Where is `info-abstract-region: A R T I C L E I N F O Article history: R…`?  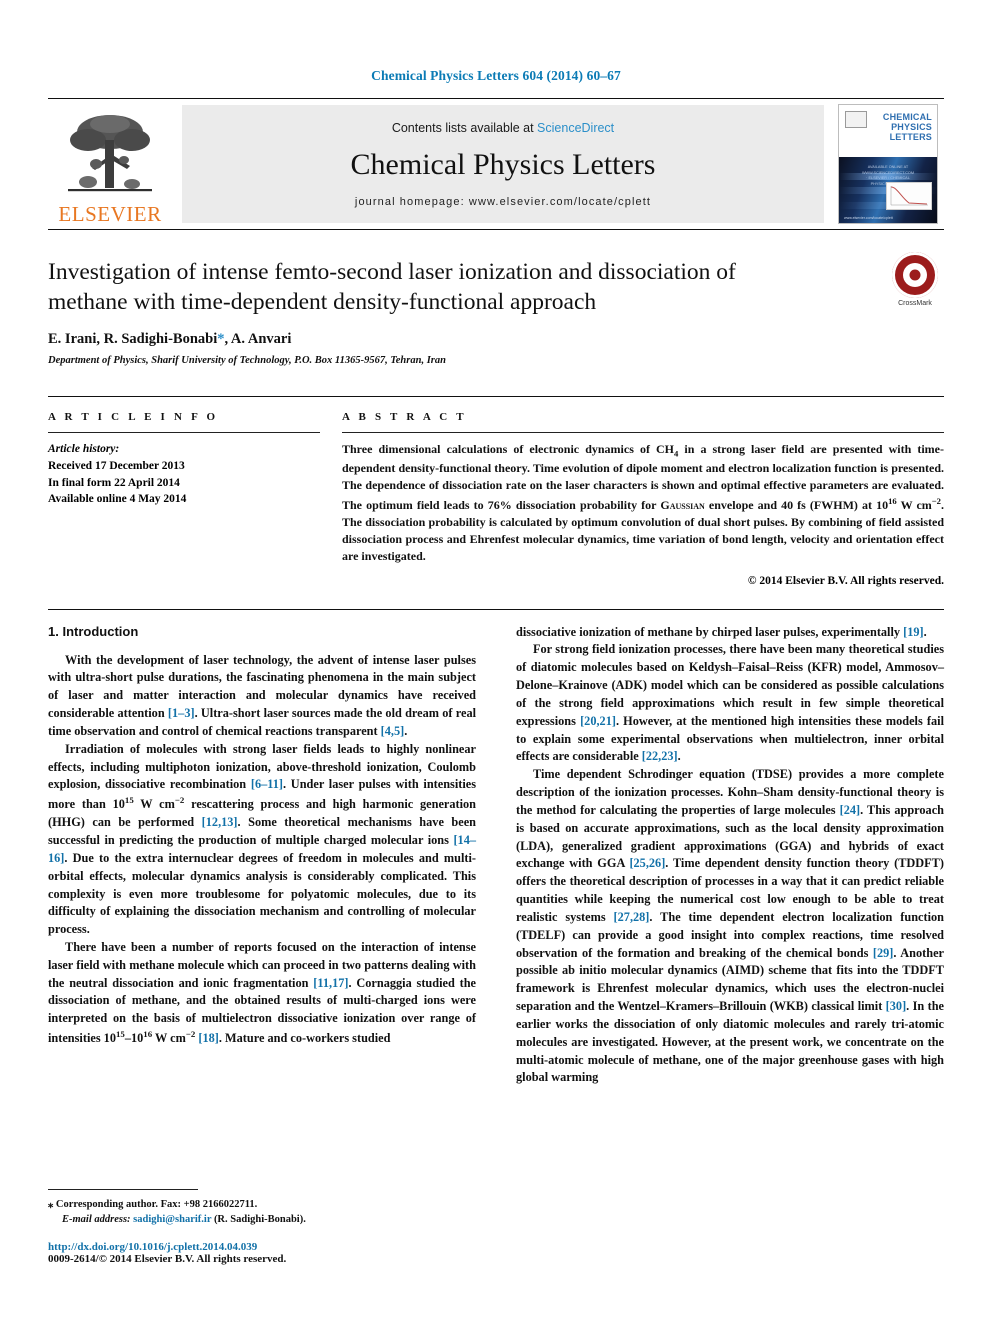
info-abstract-region: A R T I C L E I N F O Article history: R… is located at coordinates (496, 491).